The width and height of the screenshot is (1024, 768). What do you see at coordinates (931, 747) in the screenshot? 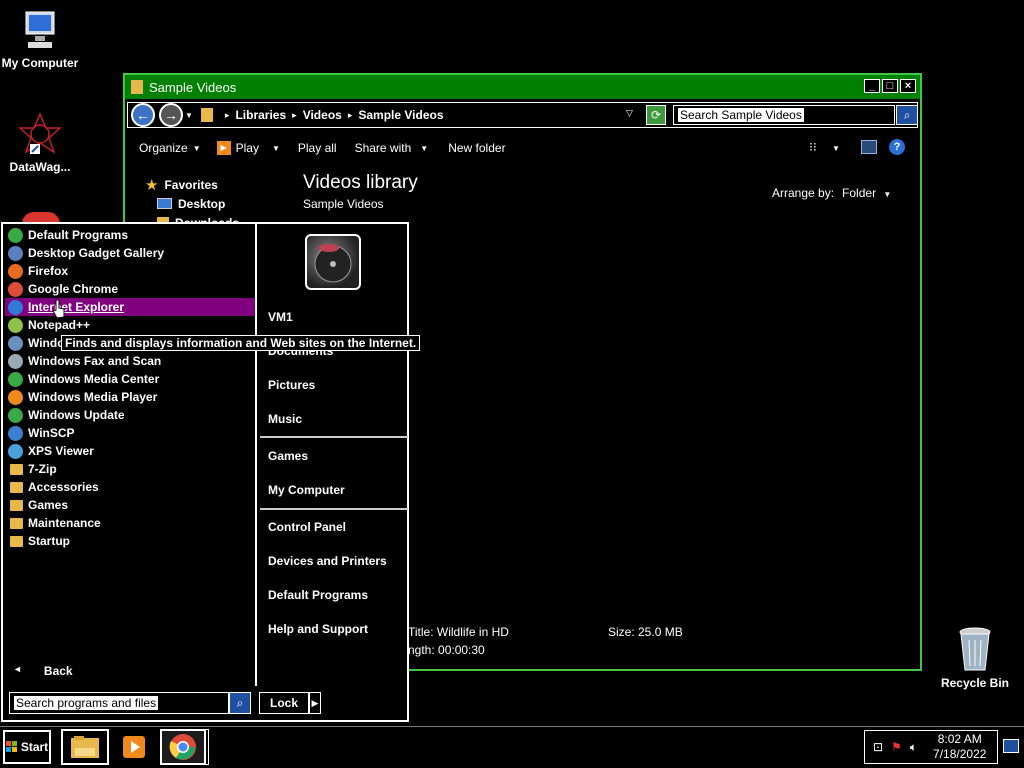
I see `system-tray: ⊡ ⚑ 🔈︎ 8:02 AM 7/18/2022` at bounding box center [931, 747].